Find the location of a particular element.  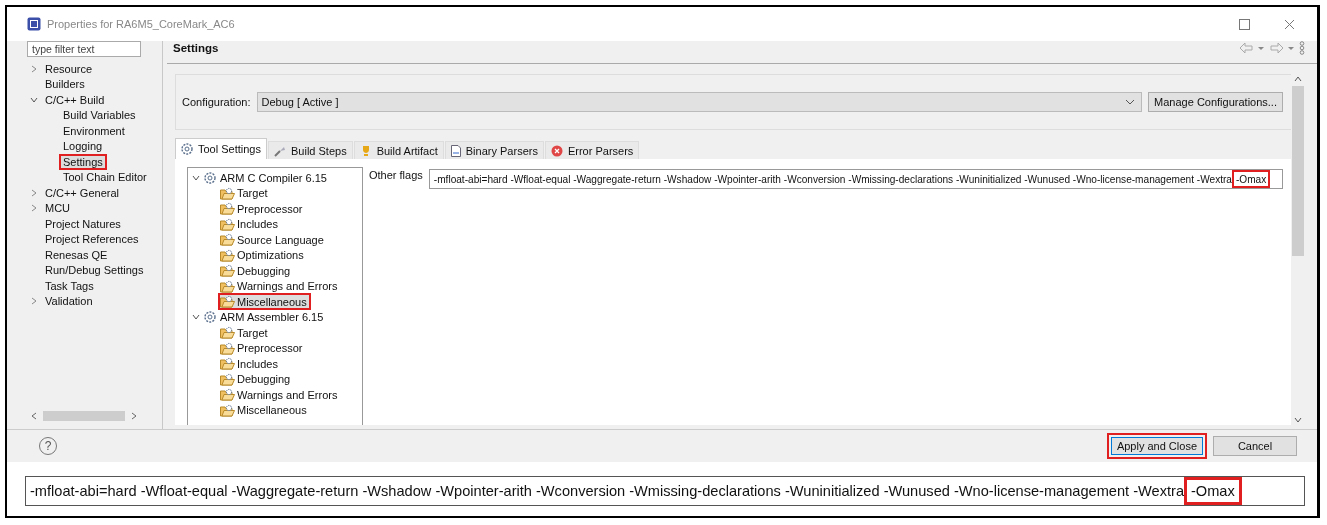

close-icon is located at coordinates (1289, 24).